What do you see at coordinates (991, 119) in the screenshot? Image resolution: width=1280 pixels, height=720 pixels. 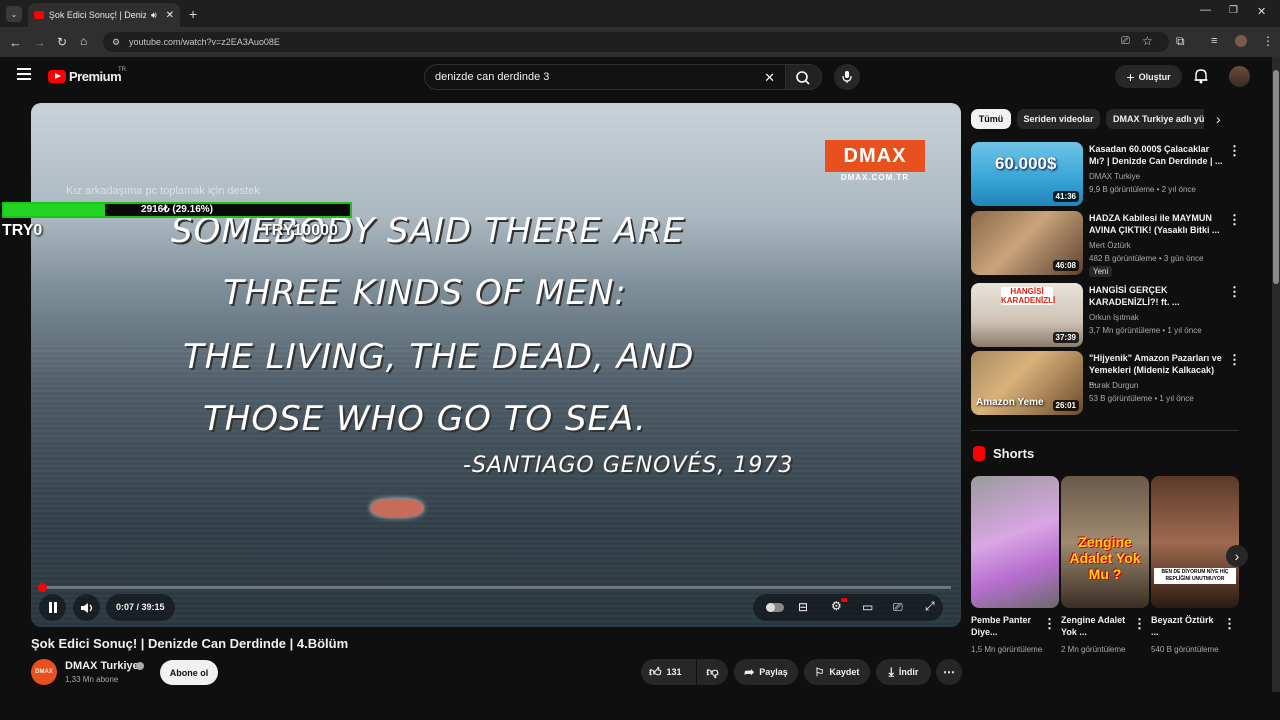 I see `chip-all: Tümü` at bounding box center [991, 119].